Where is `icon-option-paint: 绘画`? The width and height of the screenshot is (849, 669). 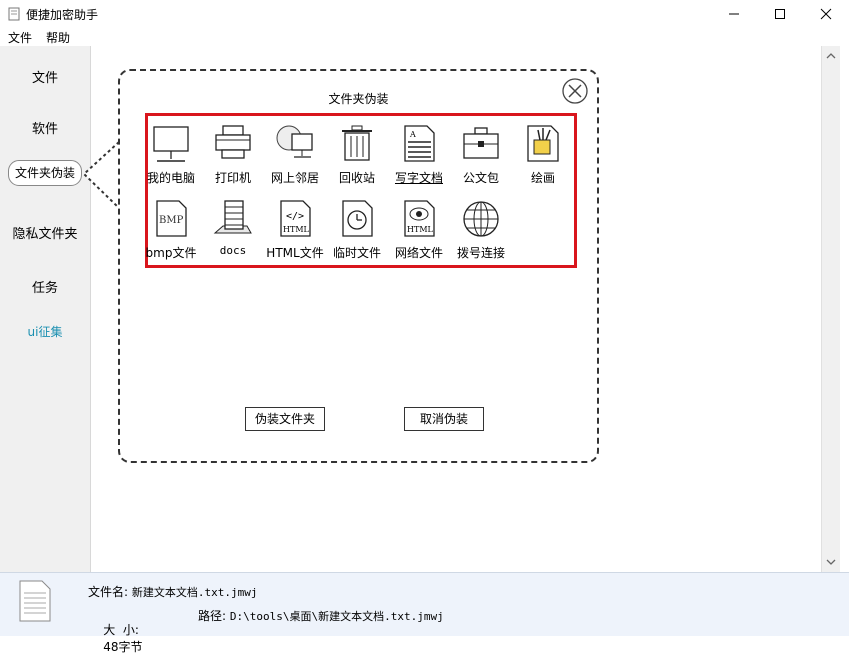
icon-option-paint: 绘画 is located at coordinates (543, 159).